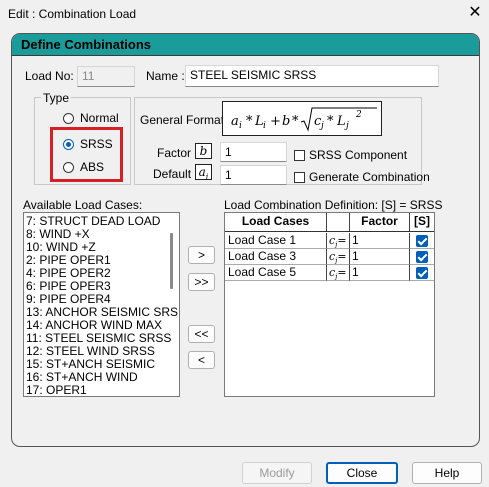 Image resolution: width=489 pixels, height=487 pixels. I want to click on type-srss-radio: SRSS, so click(88, 144).